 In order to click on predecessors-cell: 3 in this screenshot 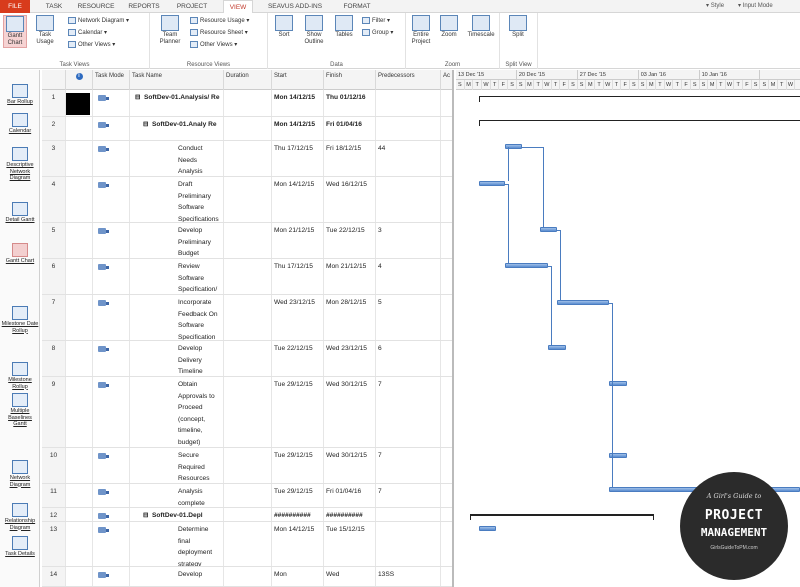, I will do `click(408, 240)`.